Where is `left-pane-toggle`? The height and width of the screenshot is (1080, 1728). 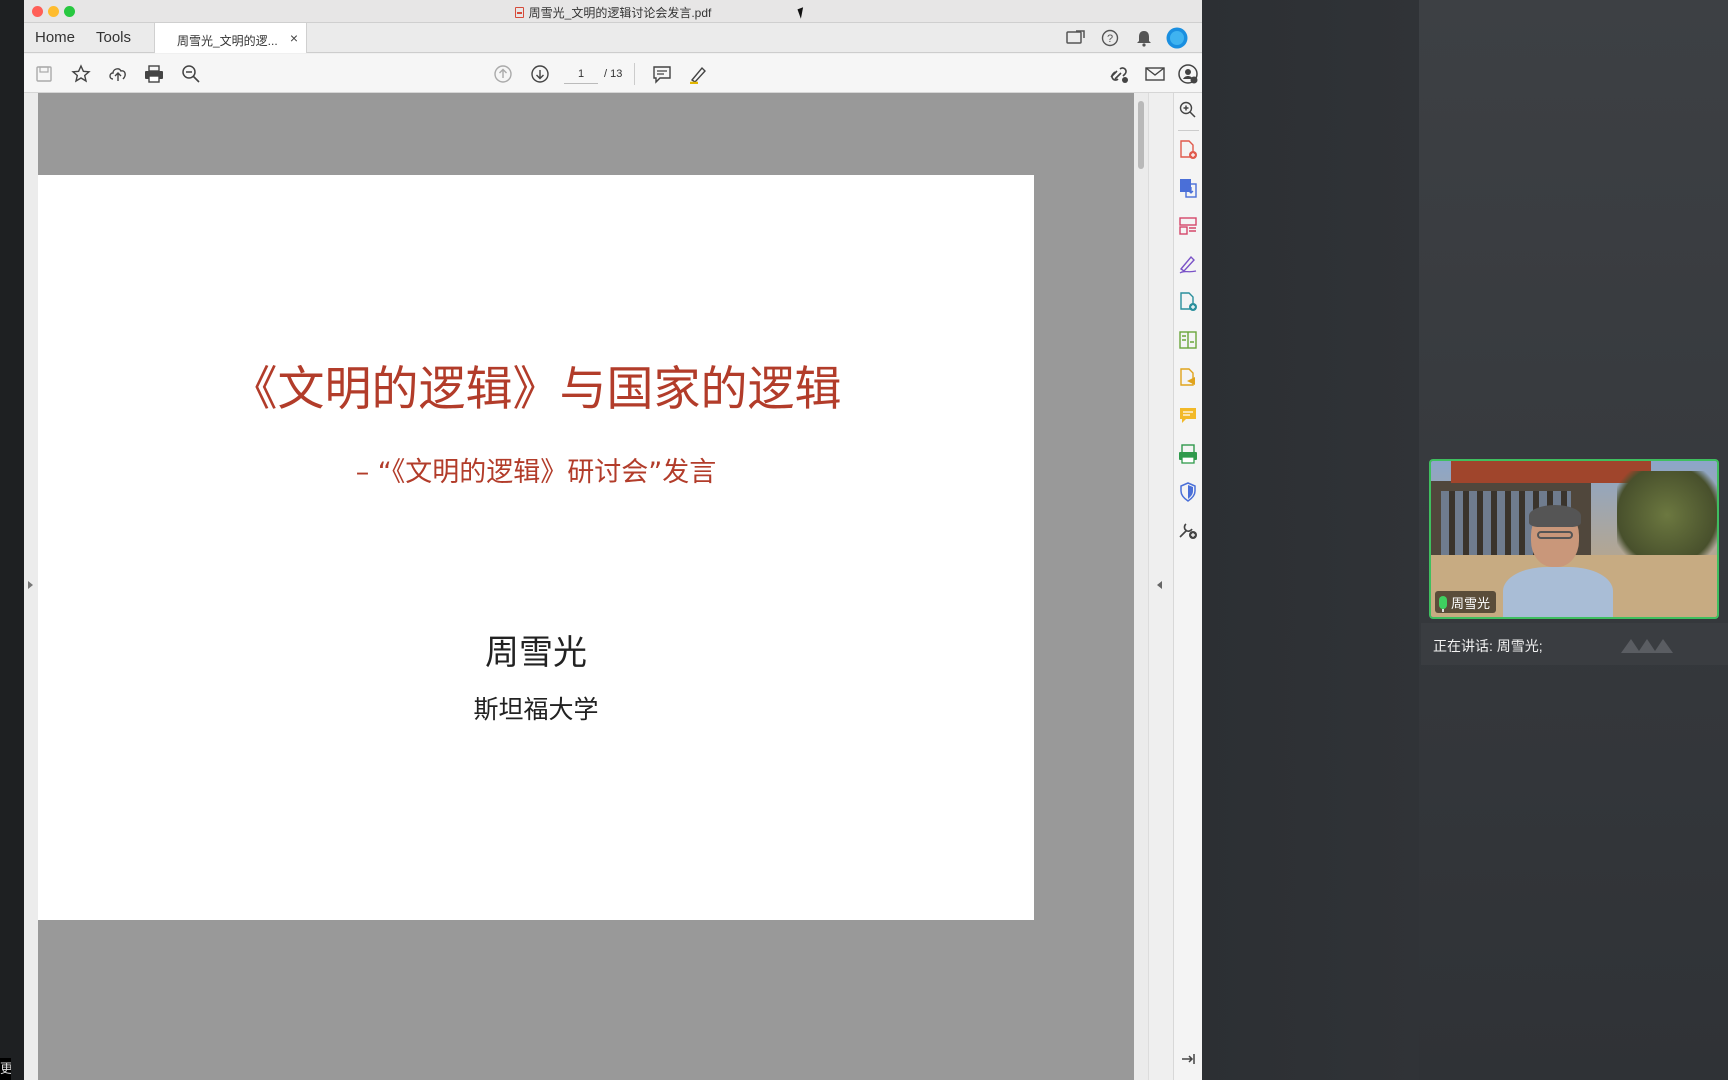
left-pane-toggle is located at coordinates (31, 586).